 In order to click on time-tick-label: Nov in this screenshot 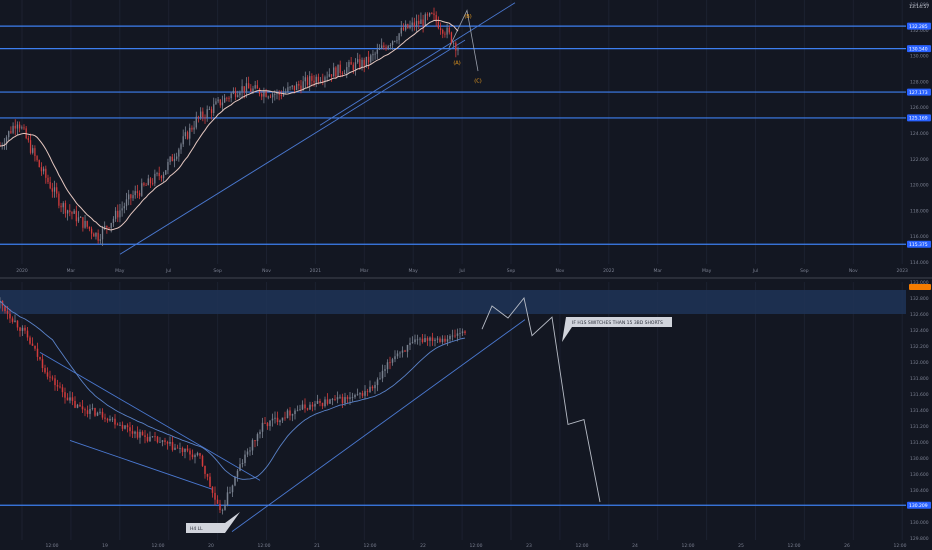, I will do `click(266, 271)`.